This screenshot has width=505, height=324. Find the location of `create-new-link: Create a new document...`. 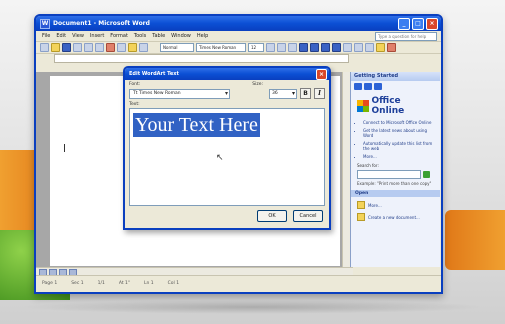

create-new-link: Create a new document... is located at coordinates (395, 217).